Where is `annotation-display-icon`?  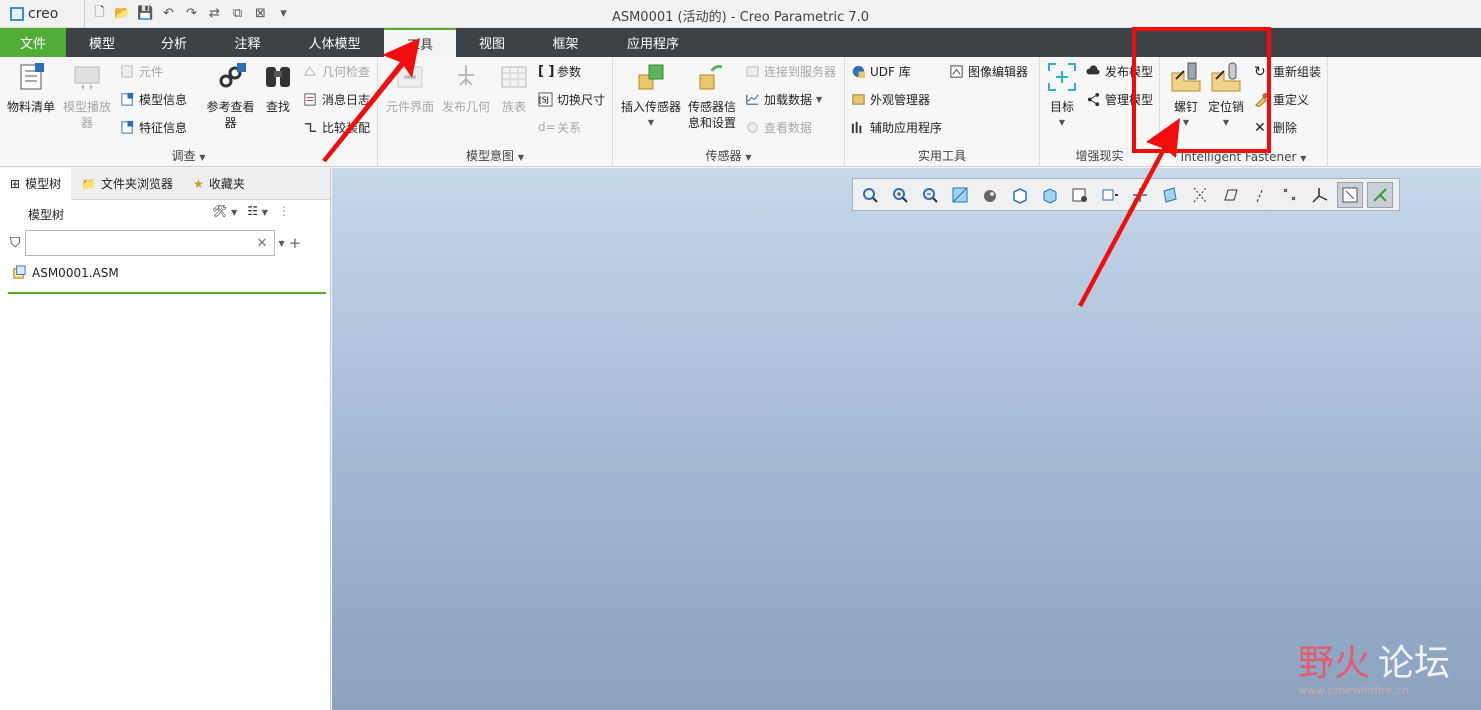 annotation-display-icon is located at coordinates (1140, 195).